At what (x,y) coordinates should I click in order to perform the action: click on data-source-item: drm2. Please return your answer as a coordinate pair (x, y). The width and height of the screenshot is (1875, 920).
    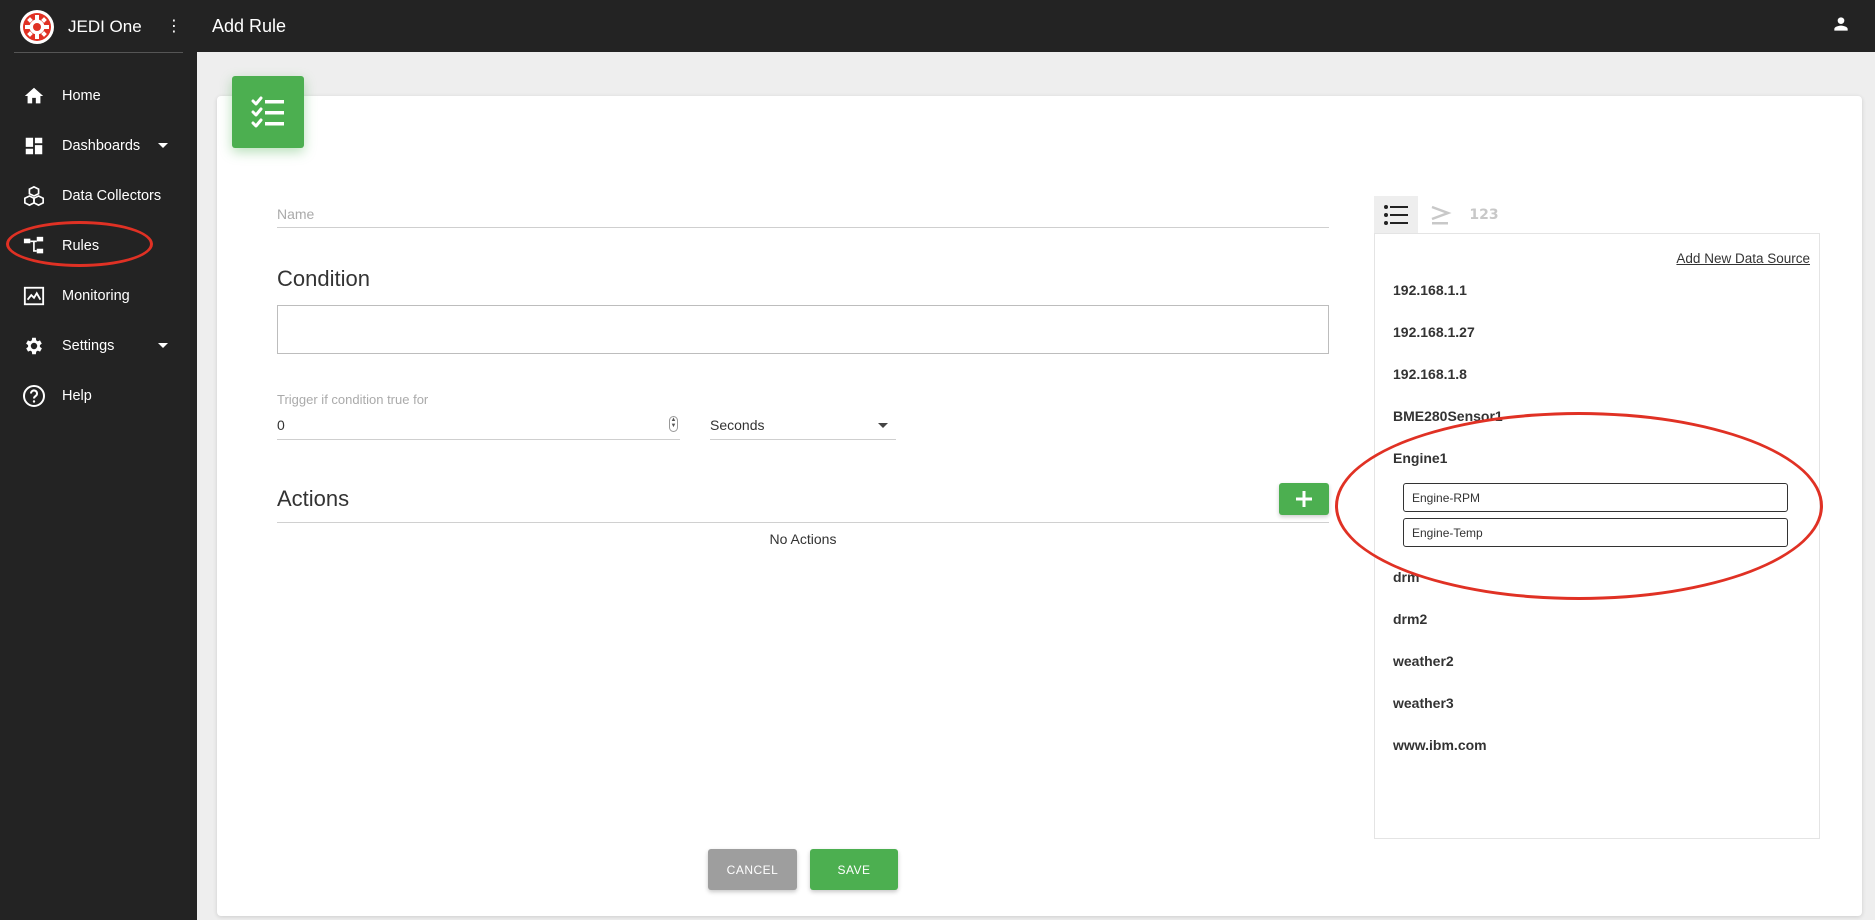
    Looking at the image, I should click on (1410, 619).